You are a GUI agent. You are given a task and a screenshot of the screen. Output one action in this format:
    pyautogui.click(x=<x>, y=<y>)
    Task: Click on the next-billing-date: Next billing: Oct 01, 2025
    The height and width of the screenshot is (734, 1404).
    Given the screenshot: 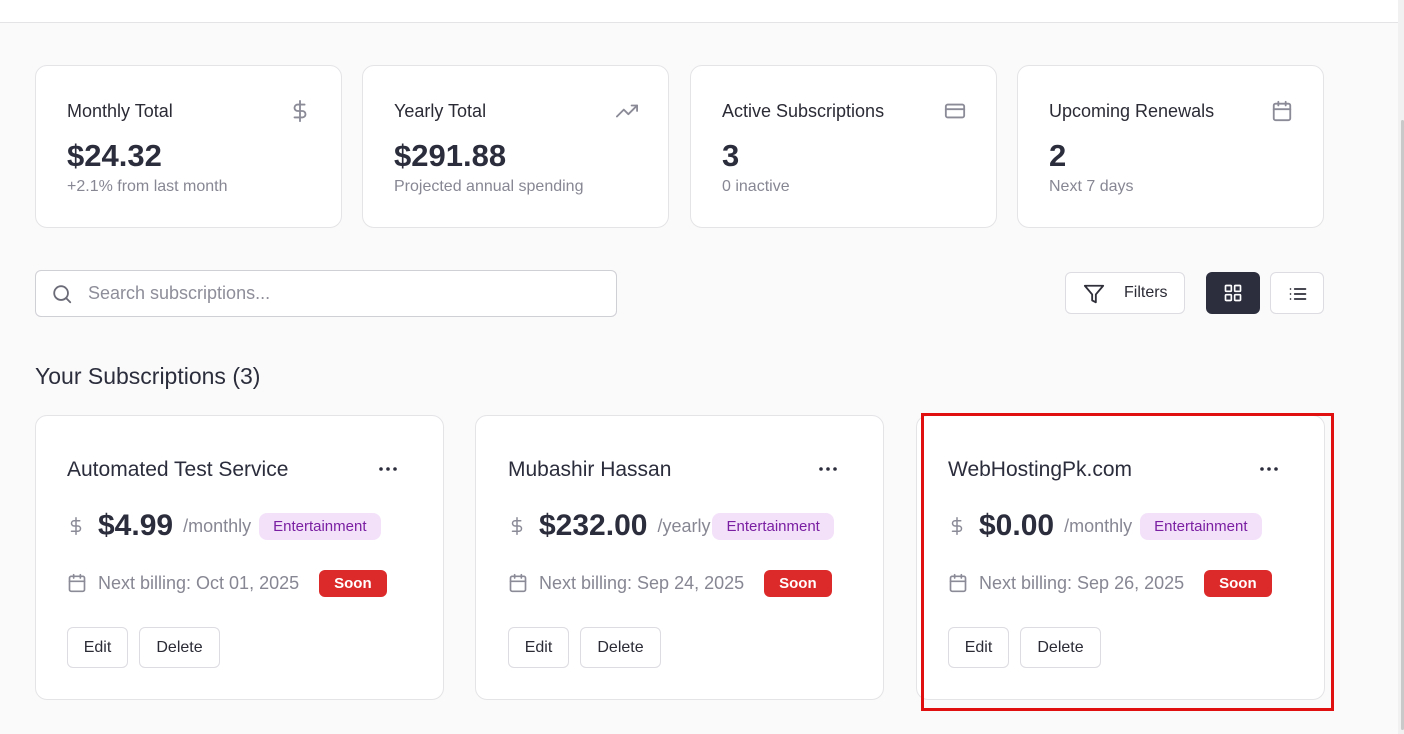 What is the action you would take?
    pyautogui.click(x=199, y=582)
    